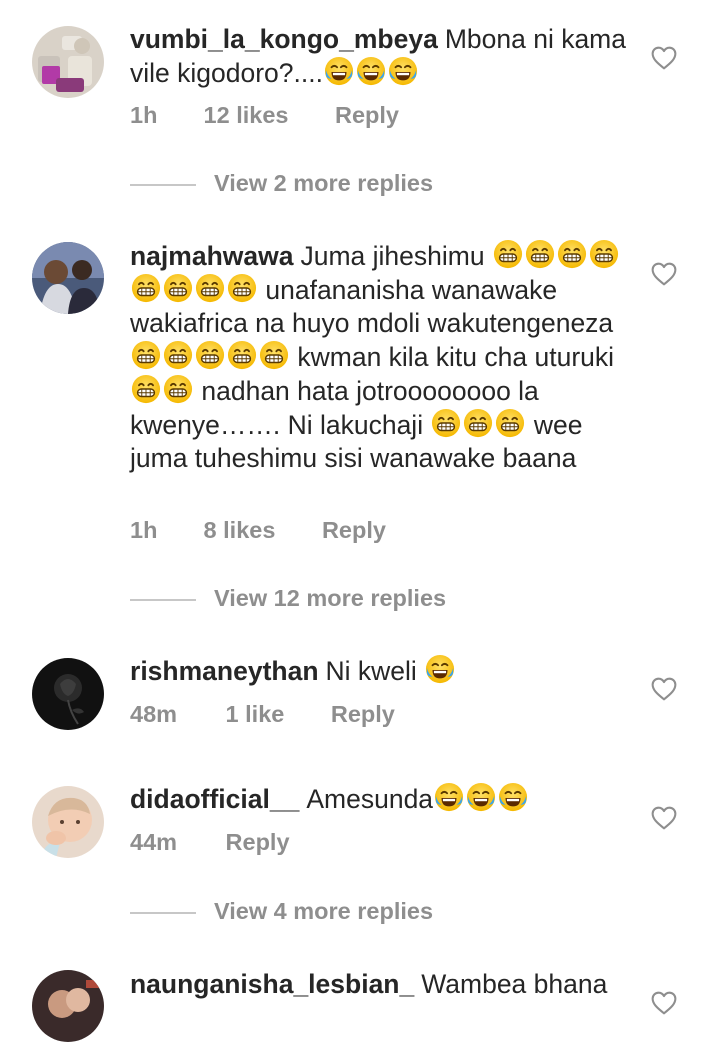 Image resolution: width=720 pixels, height=1042 pixels. What do you see at coordinates (154, 714) in the screenshot?
I see `timestamp: 48m` at bounding box center [154, 714].